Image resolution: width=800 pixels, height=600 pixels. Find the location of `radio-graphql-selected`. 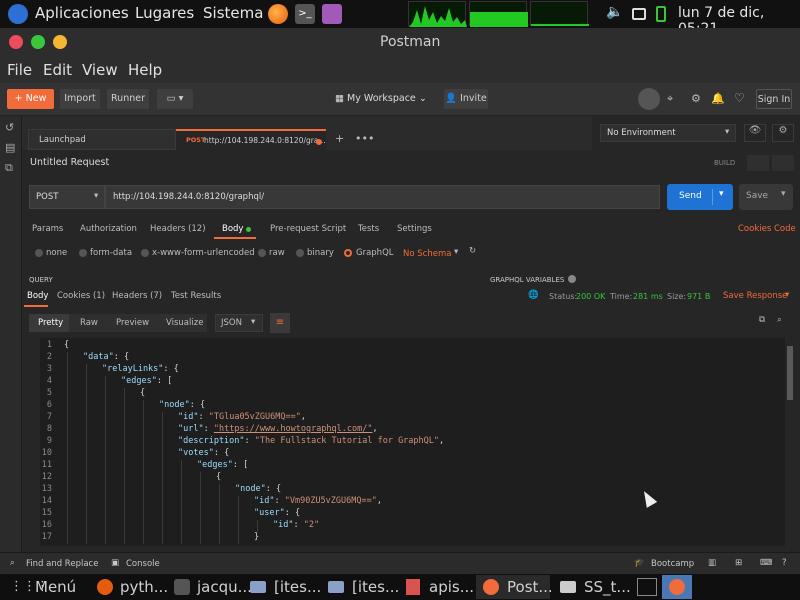

radio-graphql-selected is located at coordinates (348, 253).